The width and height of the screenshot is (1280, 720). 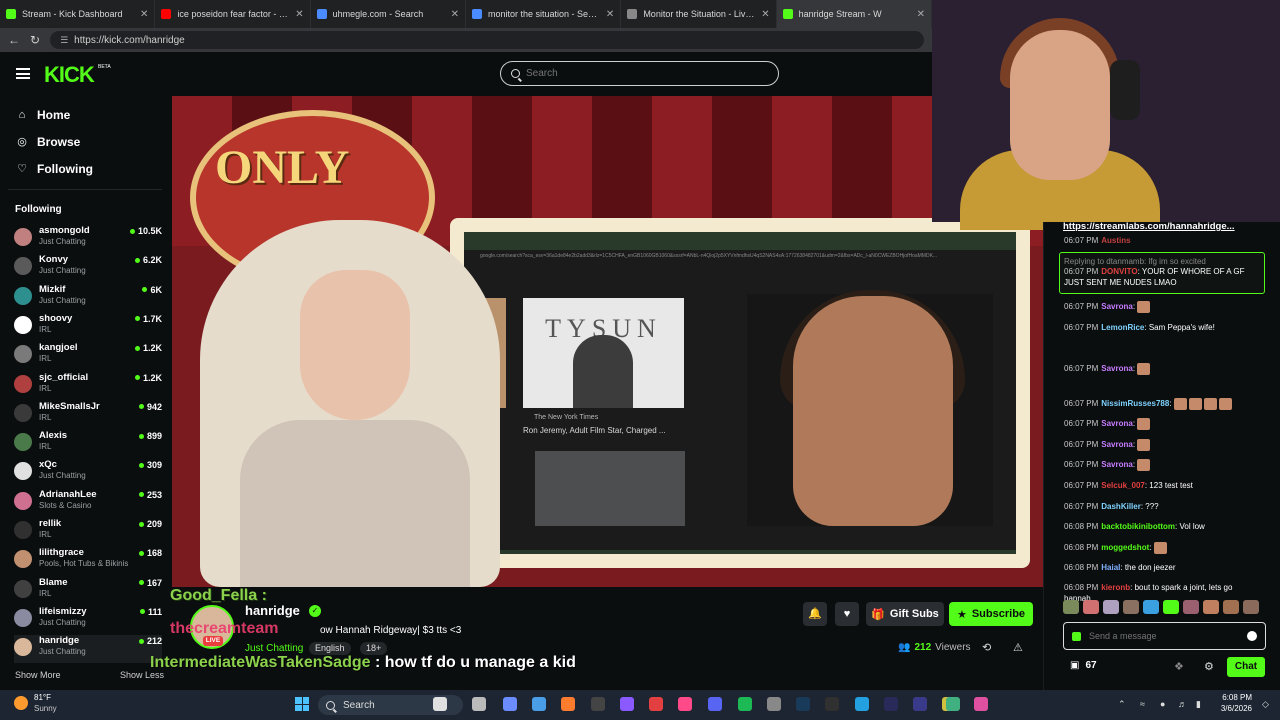 I want to click on sidebar-channel: rellik IRL 209, so click(x=88, y=532).